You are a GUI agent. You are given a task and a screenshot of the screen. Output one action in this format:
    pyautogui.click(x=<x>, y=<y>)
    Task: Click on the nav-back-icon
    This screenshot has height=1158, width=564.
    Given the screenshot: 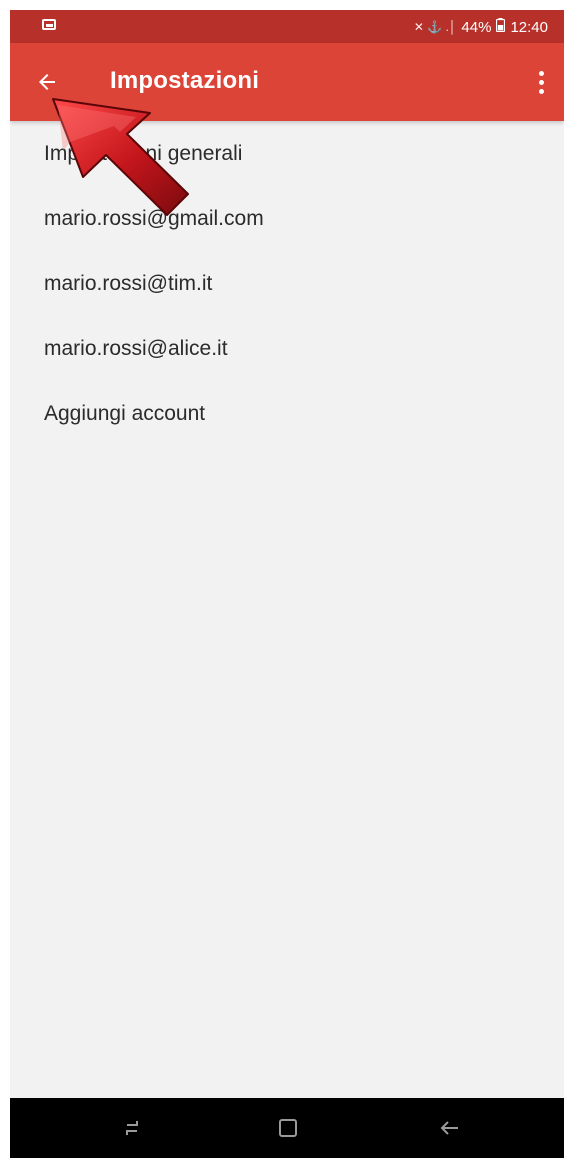 What is the action you would take?
    pyautogui.click(x=449, y=1128)
    